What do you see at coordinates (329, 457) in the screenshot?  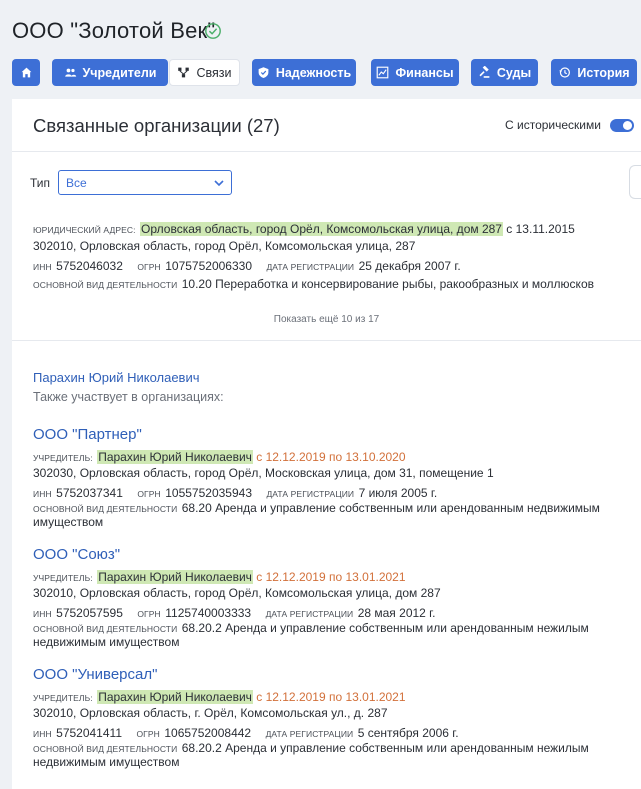 I see `founder-period: с 12.12.2019 по 13.10.2020` at bounding box center [329, 457].